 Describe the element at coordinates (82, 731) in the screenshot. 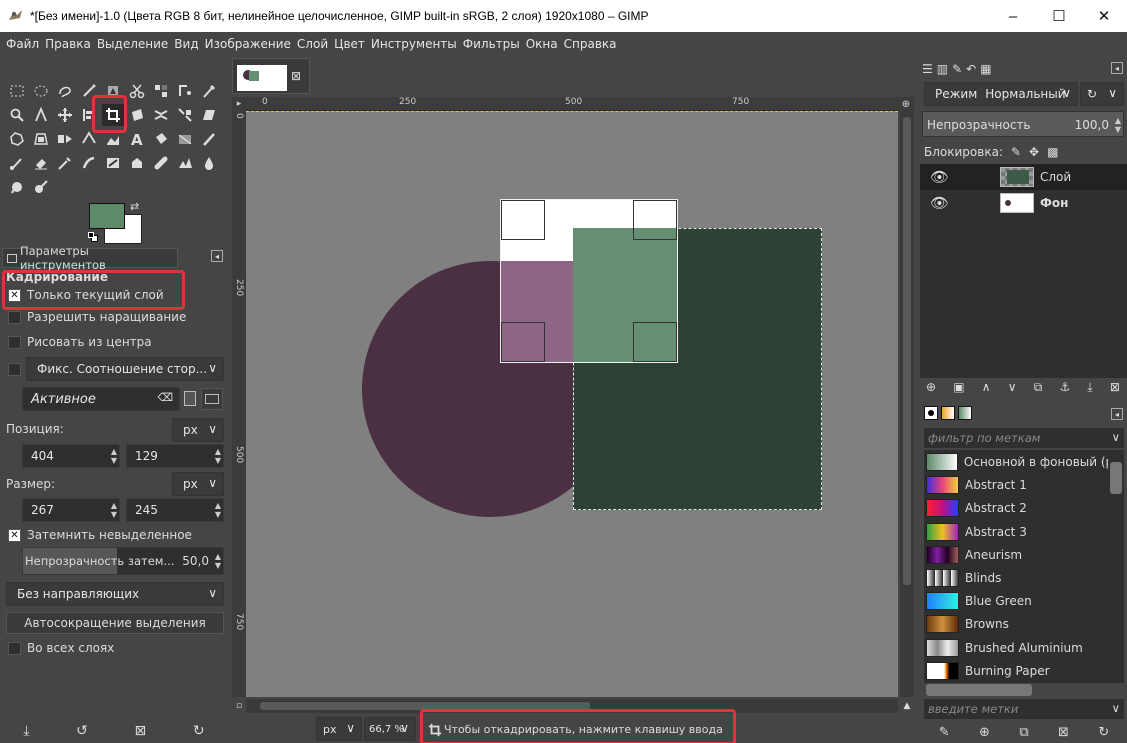

I see `restore-options-icon: ↺` at that location.